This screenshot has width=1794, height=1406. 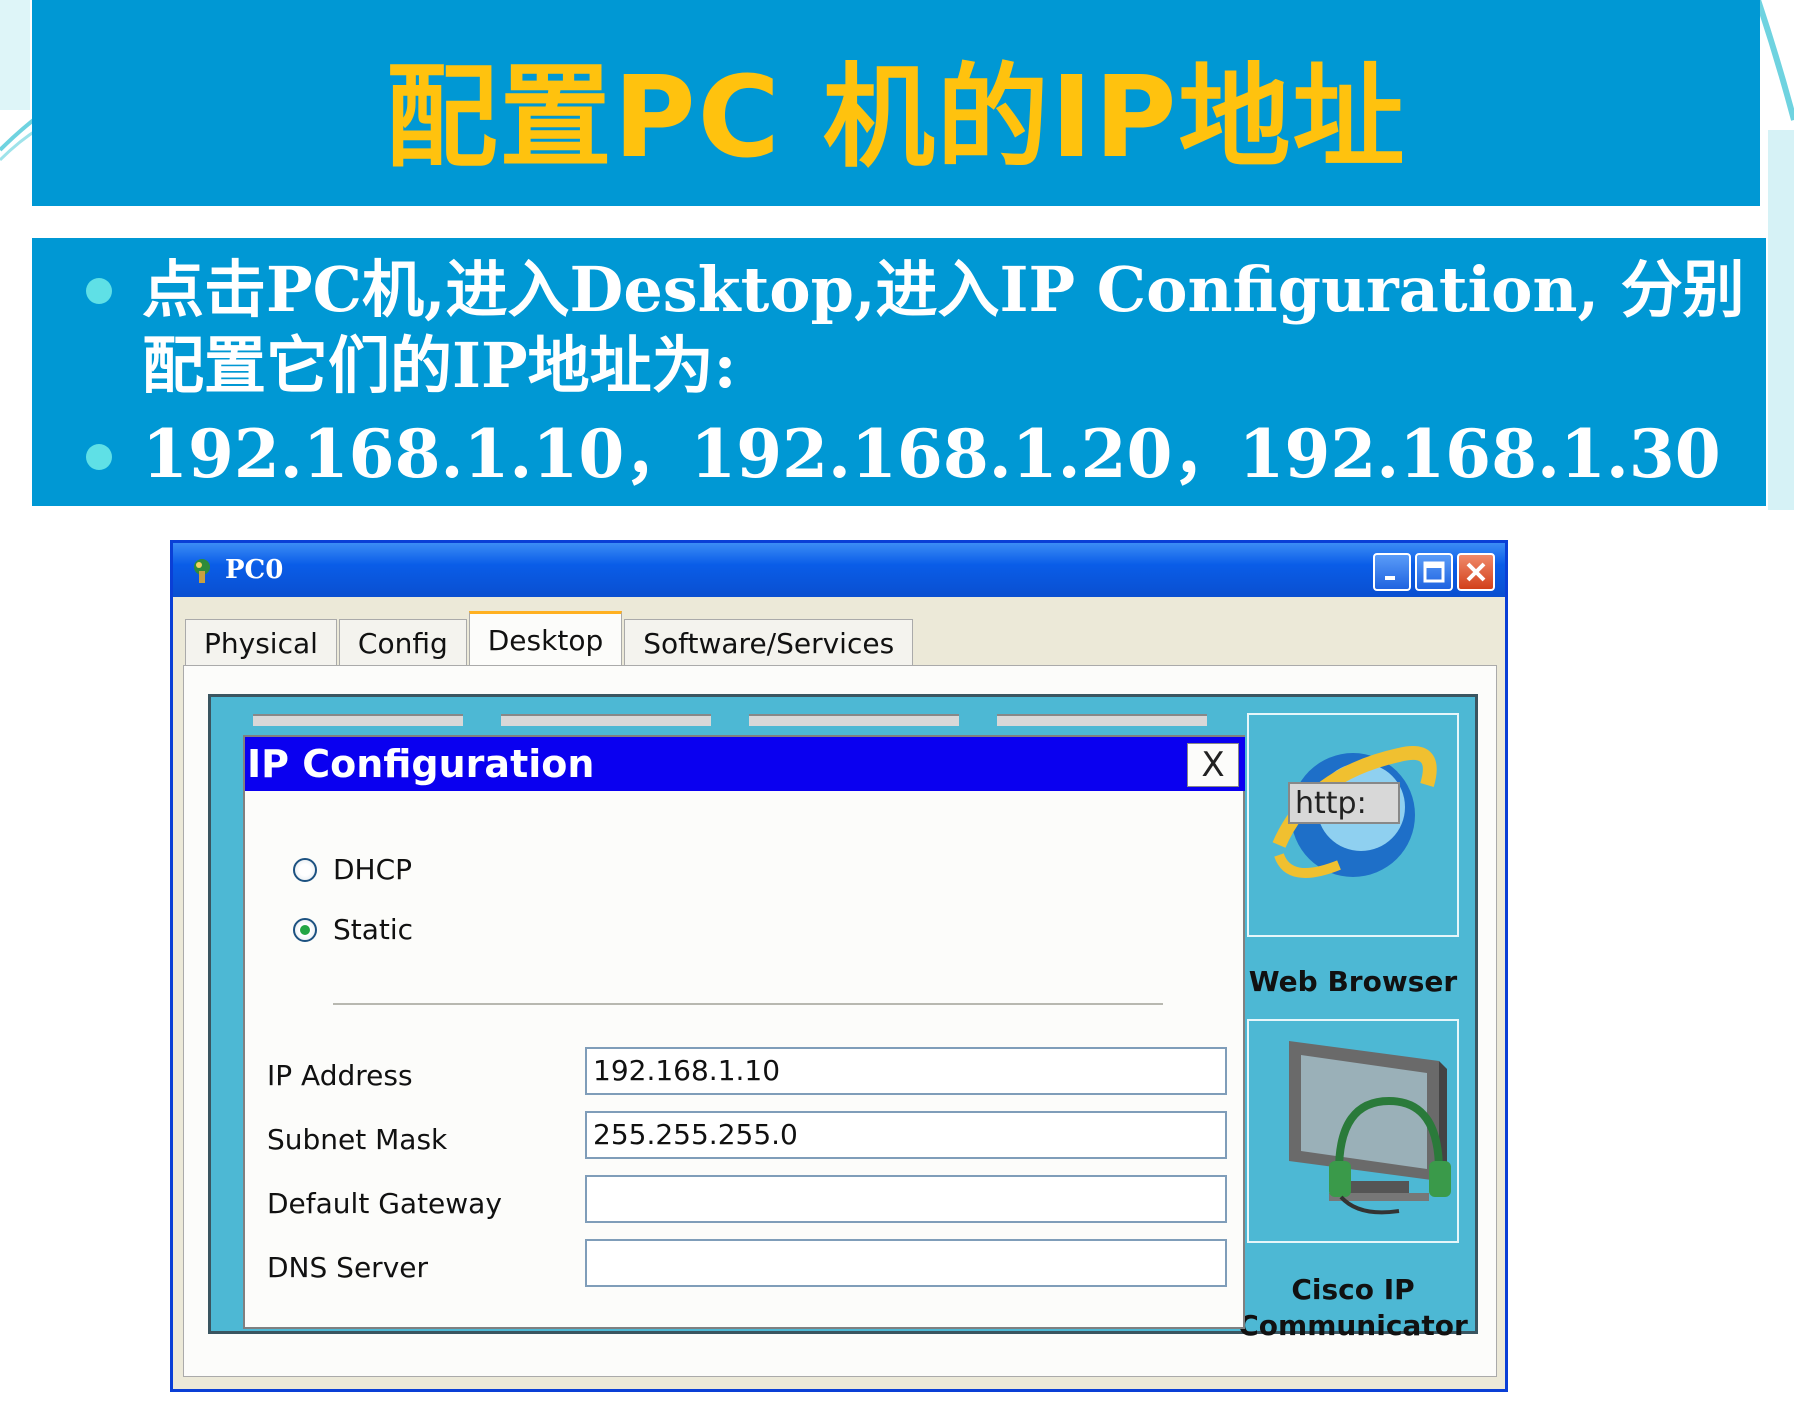 What do you see at coordinates (261, 643) in the screenshot?
I see `tab-physical: Physical` at bounding box center [261, 643].